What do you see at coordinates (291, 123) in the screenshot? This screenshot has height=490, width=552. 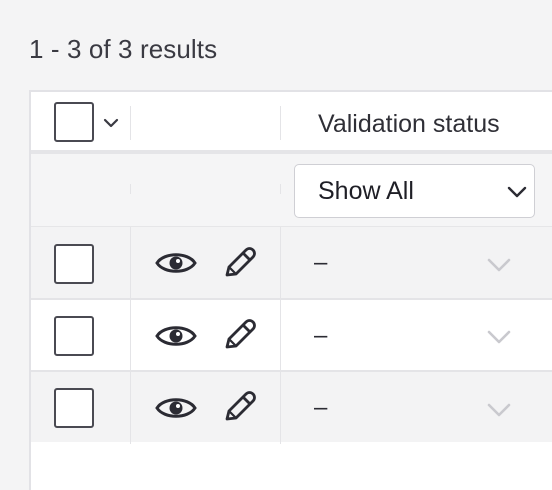 I see `table-header-row: Validation status` at bounding box center [291, 123].